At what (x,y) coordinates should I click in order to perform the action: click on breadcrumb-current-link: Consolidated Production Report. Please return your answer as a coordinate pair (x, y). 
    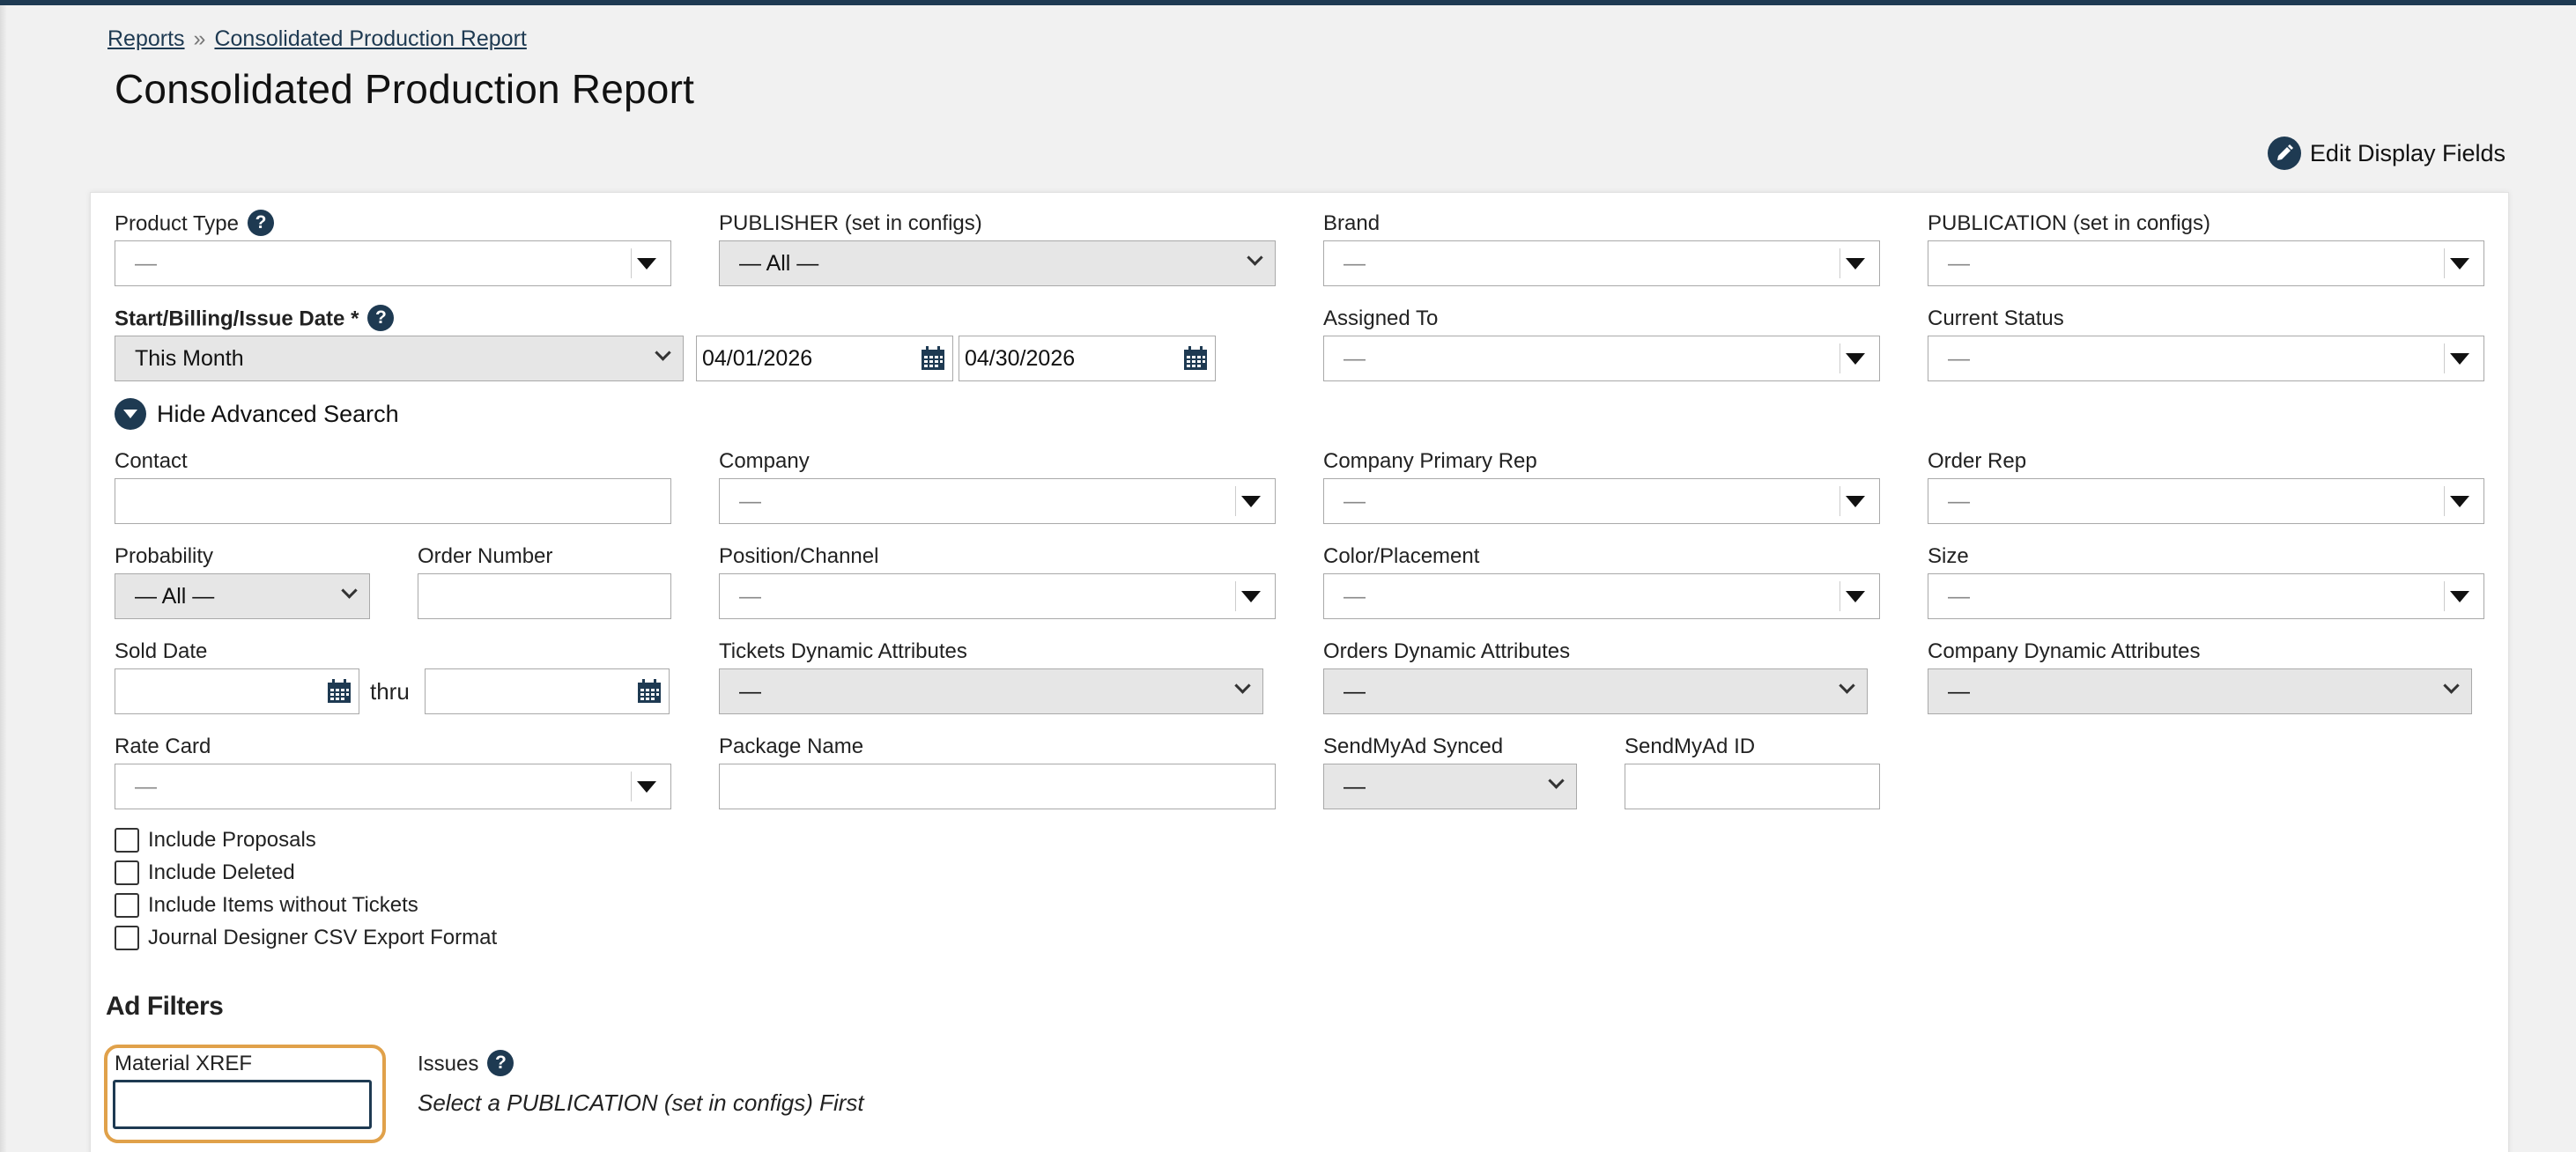
    Looking at the image, I should click on (370, 39).